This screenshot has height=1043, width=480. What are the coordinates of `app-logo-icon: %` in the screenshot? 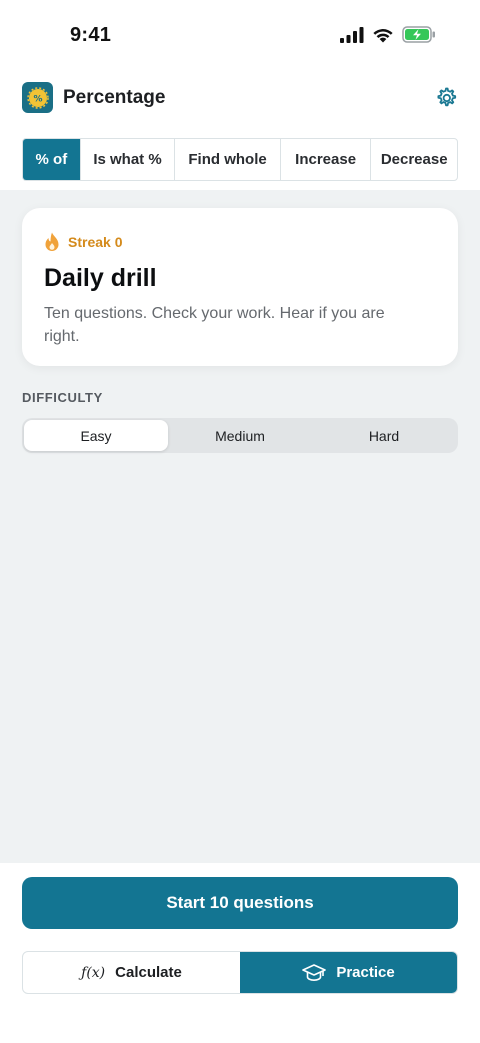 It's located at (37, 97).